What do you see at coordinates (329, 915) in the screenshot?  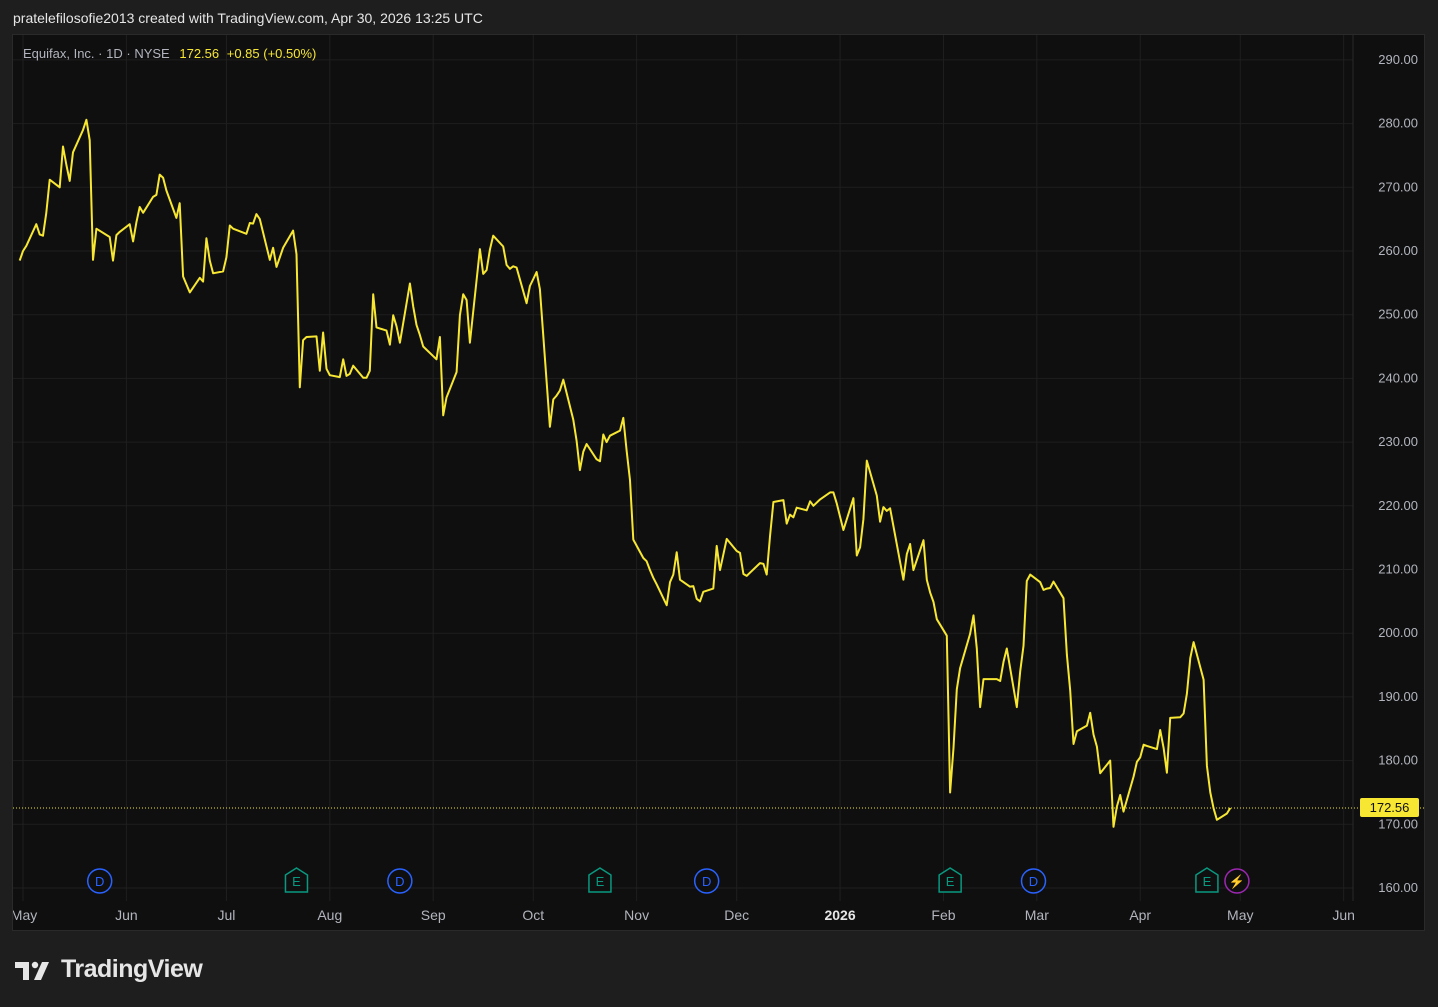 I see `x-tick-label: Aug` at bounding box center [329, 915].